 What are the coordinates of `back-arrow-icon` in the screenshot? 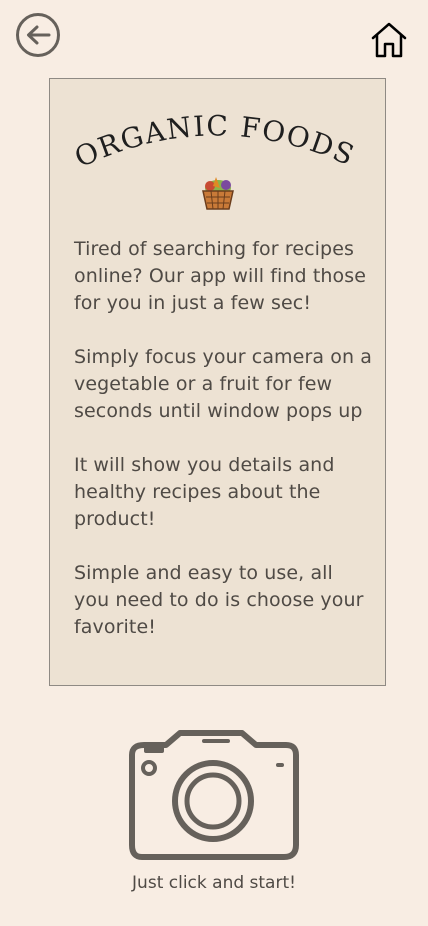 It's located at (38, 35).